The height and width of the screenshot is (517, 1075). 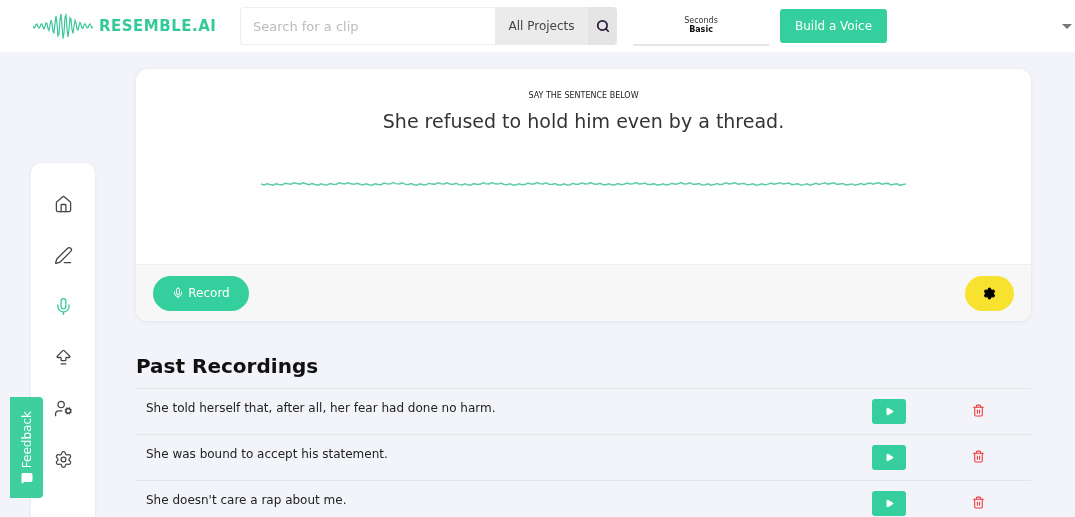 What do you see at coordinates (701, 20) in the screenshot?
I see `plan-label: Seconds` at bounding box center [701, 20].